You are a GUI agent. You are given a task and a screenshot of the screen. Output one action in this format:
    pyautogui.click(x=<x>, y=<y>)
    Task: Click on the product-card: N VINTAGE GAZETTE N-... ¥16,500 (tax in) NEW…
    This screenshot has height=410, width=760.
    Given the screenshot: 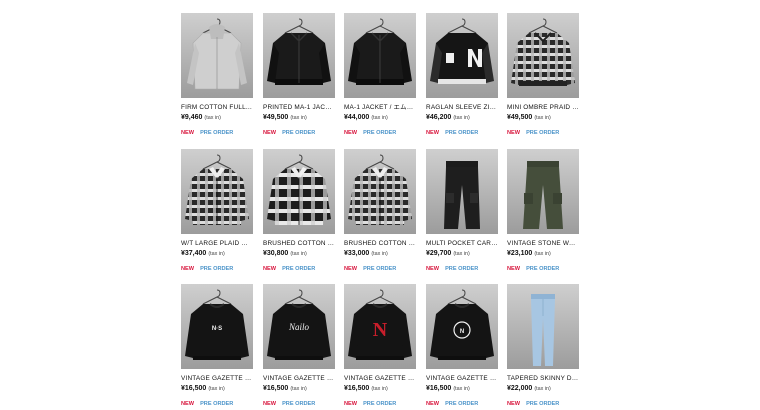 What is the action you would take?
    pyautogui.click(x=380, y=346)
    